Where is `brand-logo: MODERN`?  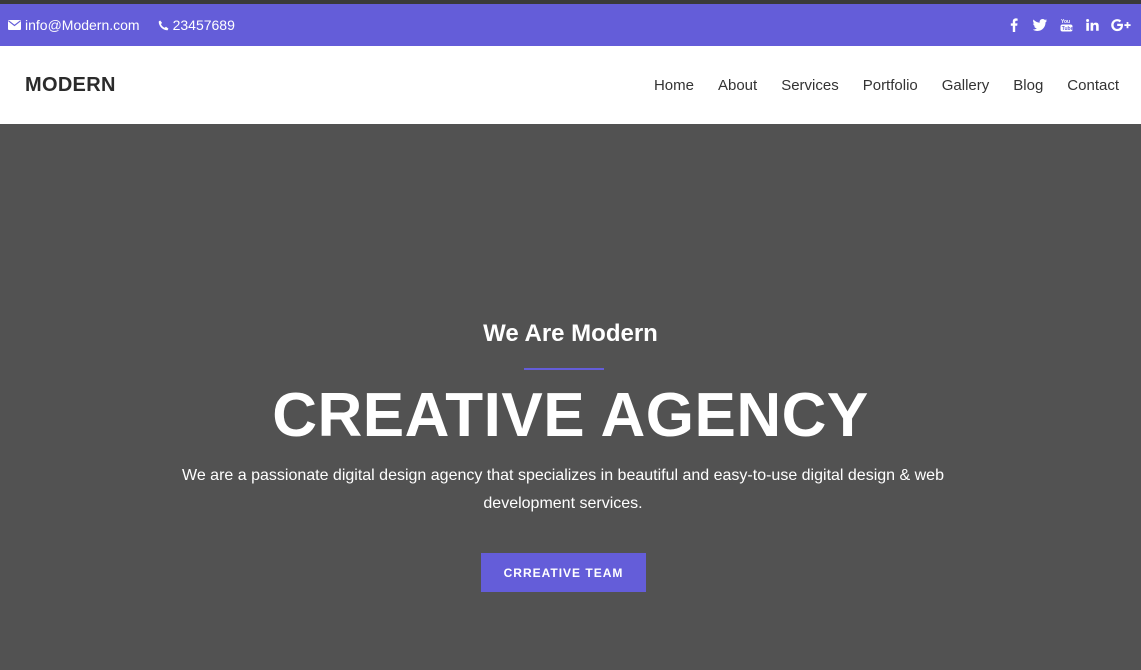 brand-logo: MODERN is located at coordinates (70, 85).